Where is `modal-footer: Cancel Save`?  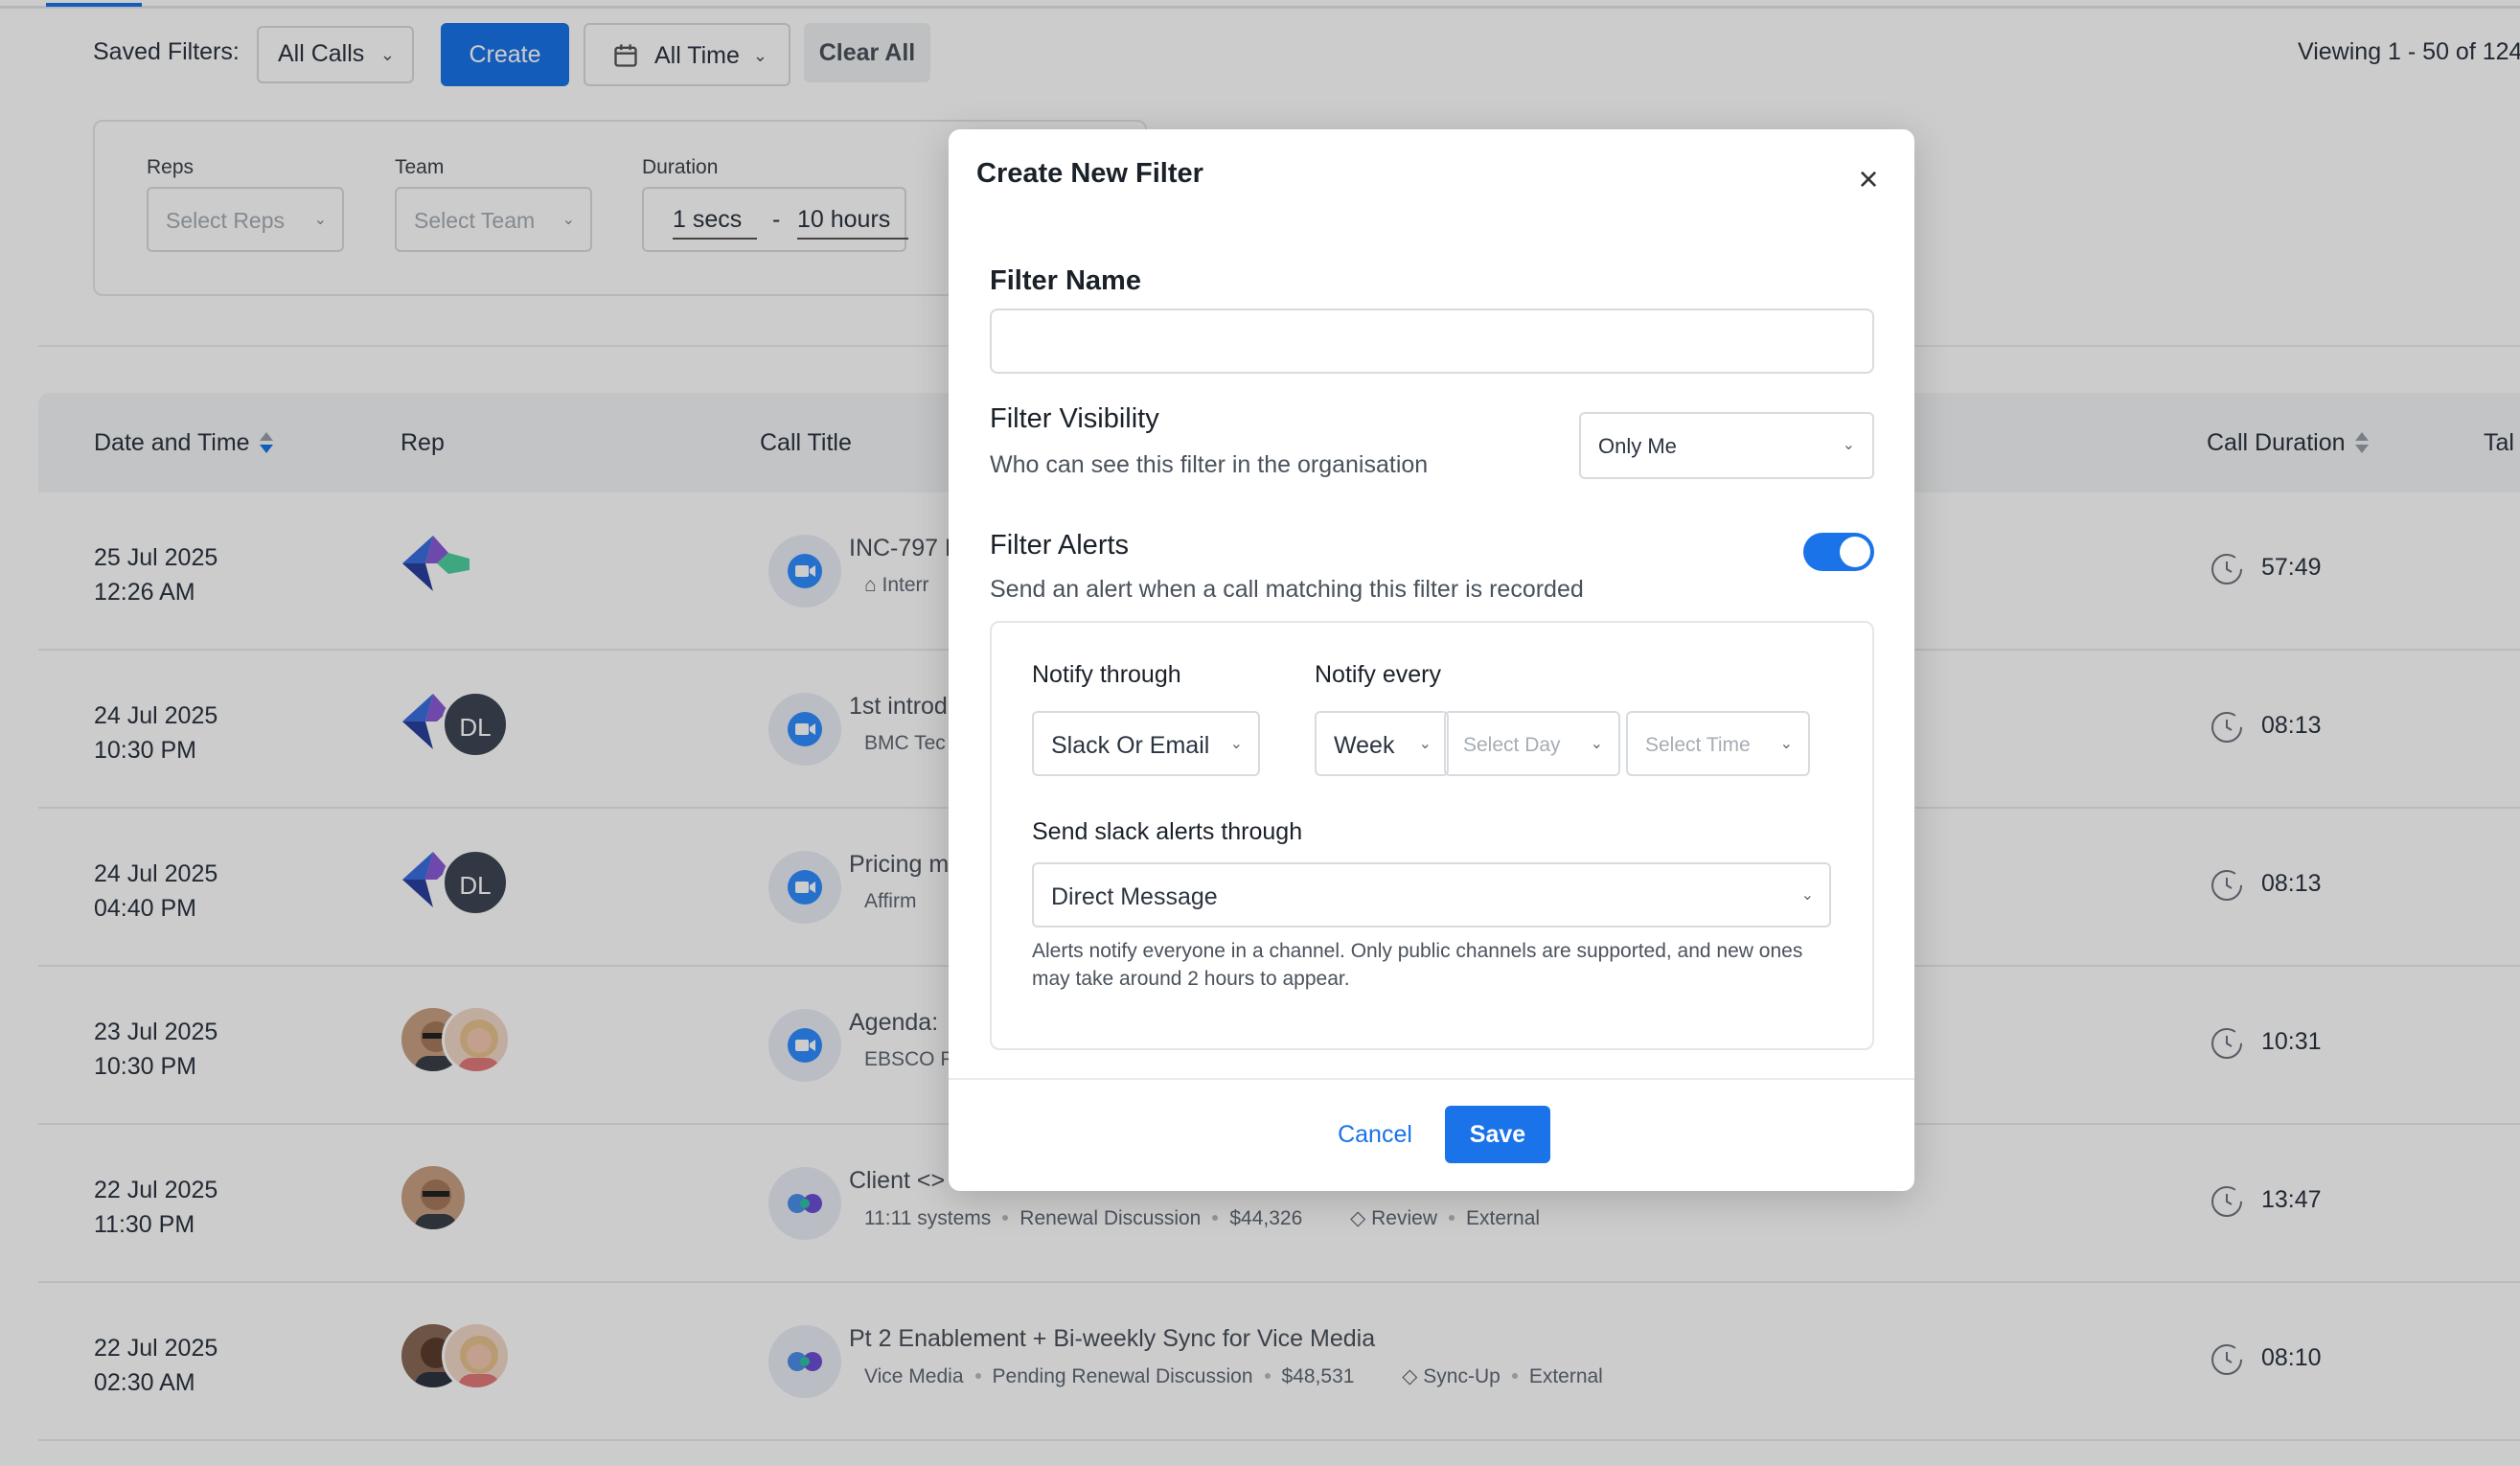
modal-footer: Cancel Save is located at coordinates (1432, 1134).